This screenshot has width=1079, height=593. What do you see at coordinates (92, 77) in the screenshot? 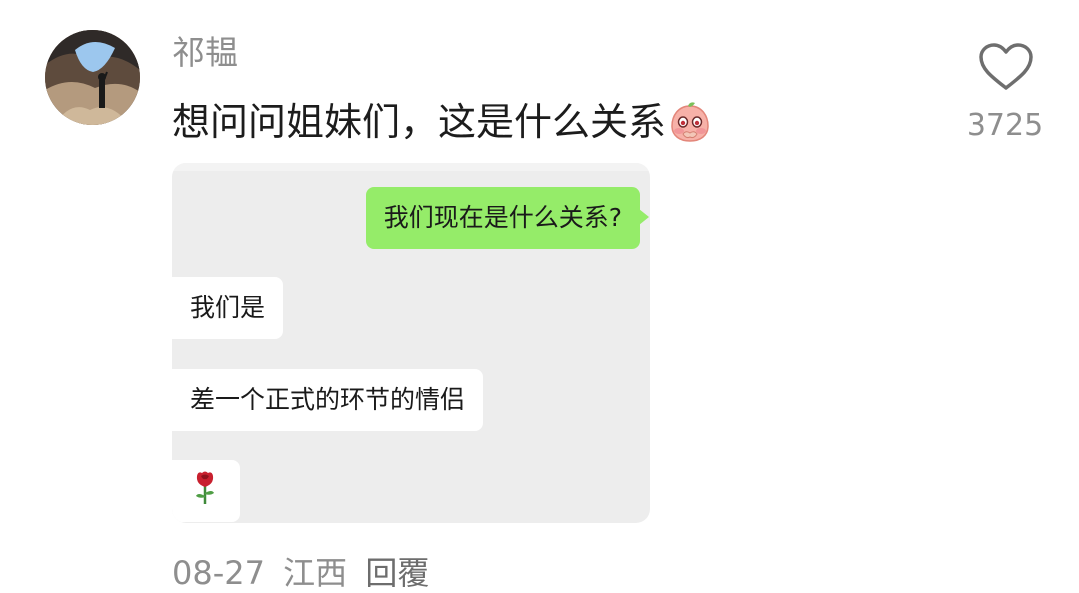
I see `avatar` at bounding box center [92, 77].